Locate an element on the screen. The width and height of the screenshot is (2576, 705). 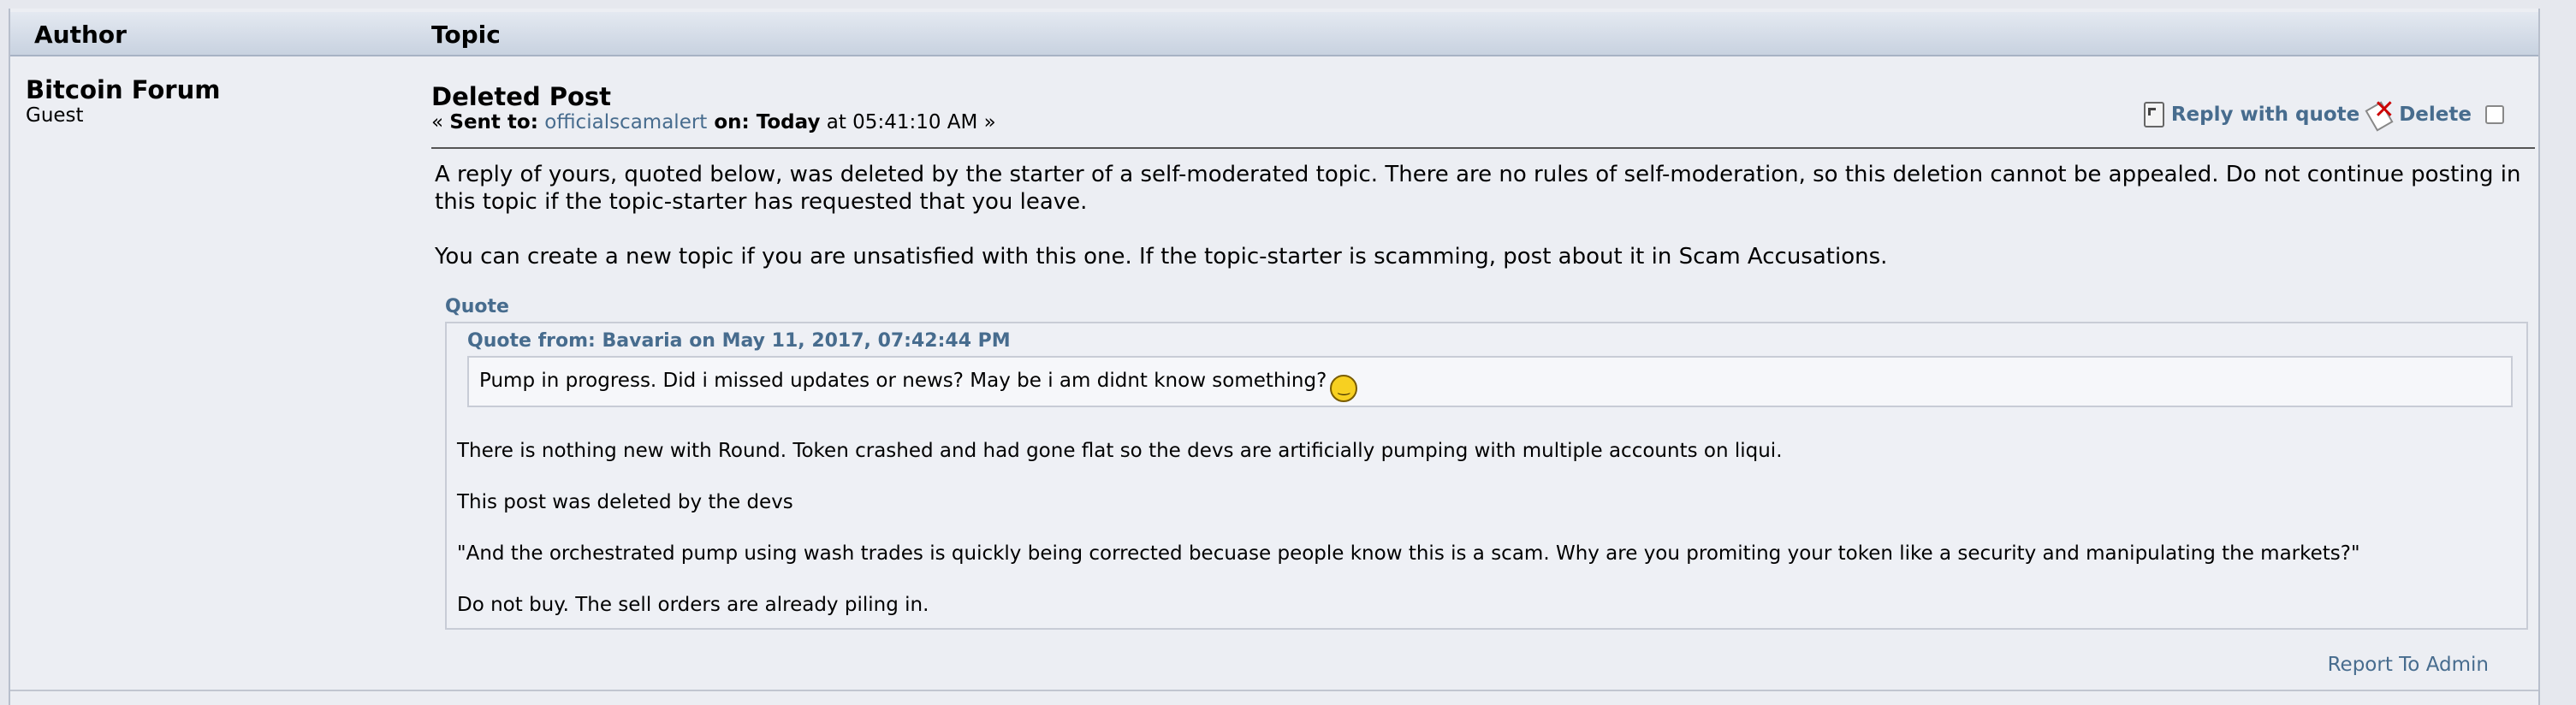
post-title: Deleted Post is located at coordinates (521, 96).